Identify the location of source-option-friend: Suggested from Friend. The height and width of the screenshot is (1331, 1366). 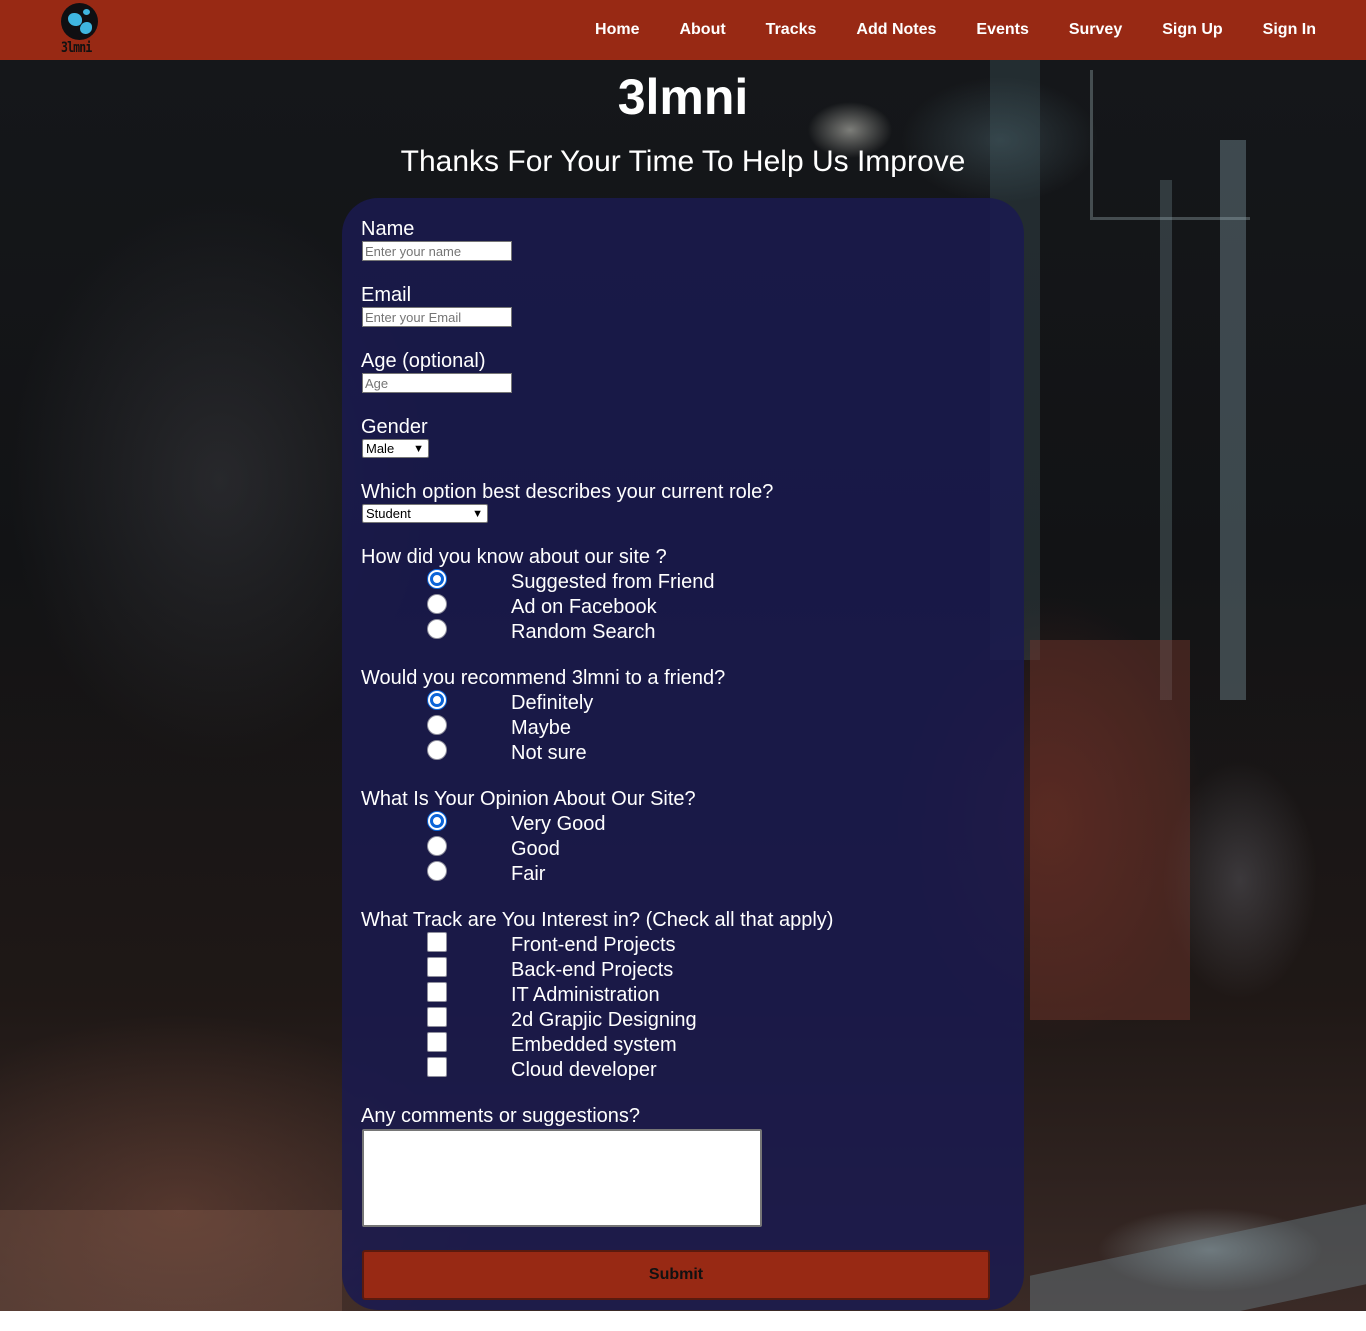
(613, 582).